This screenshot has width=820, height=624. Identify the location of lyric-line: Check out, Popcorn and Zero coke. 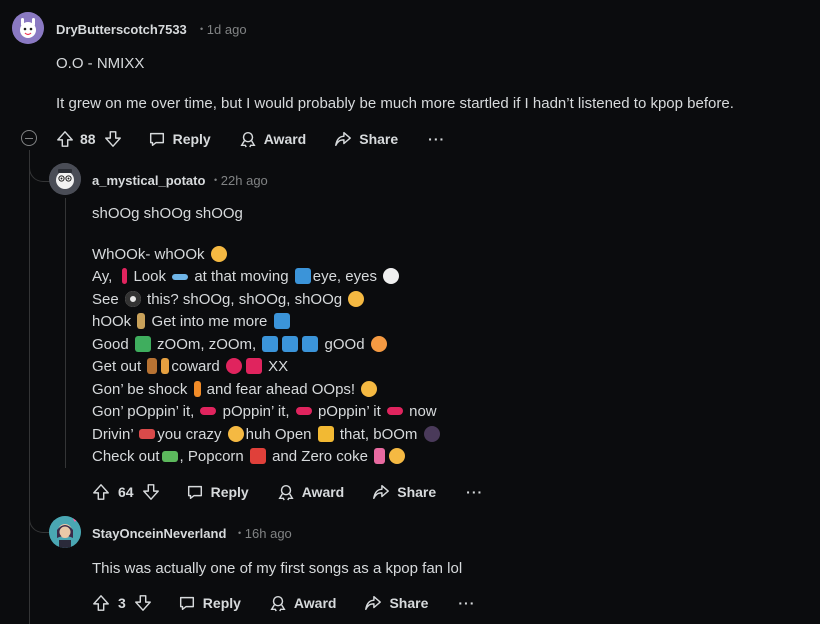
(249, 457).